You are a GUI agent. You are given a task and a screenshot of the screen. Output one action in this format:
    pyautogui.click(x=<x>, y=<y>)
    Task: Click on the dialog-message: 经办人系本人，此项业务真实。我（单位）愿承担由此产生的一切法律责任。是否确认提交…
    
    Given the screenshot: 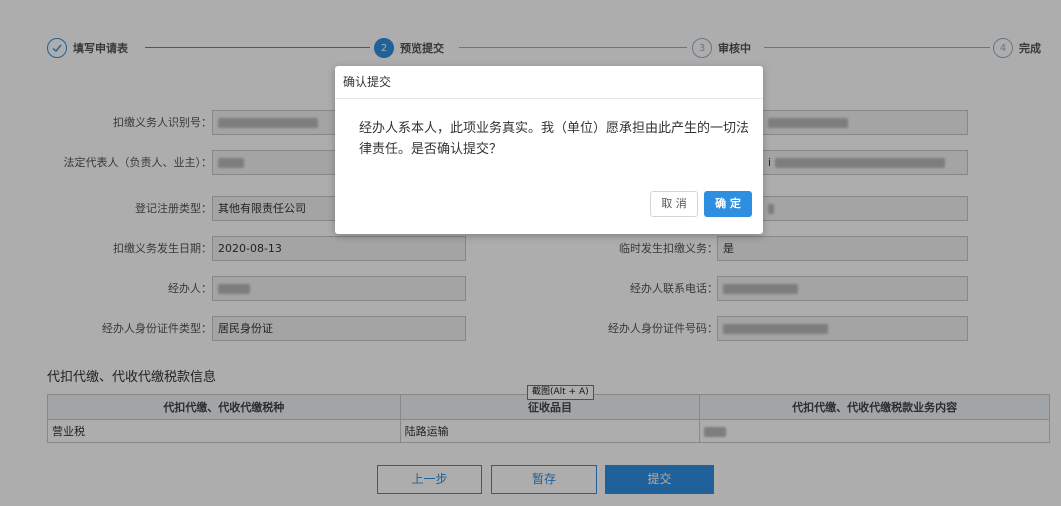 What is the action you would take?
    pyautogui.click(x=554, y=139)
    